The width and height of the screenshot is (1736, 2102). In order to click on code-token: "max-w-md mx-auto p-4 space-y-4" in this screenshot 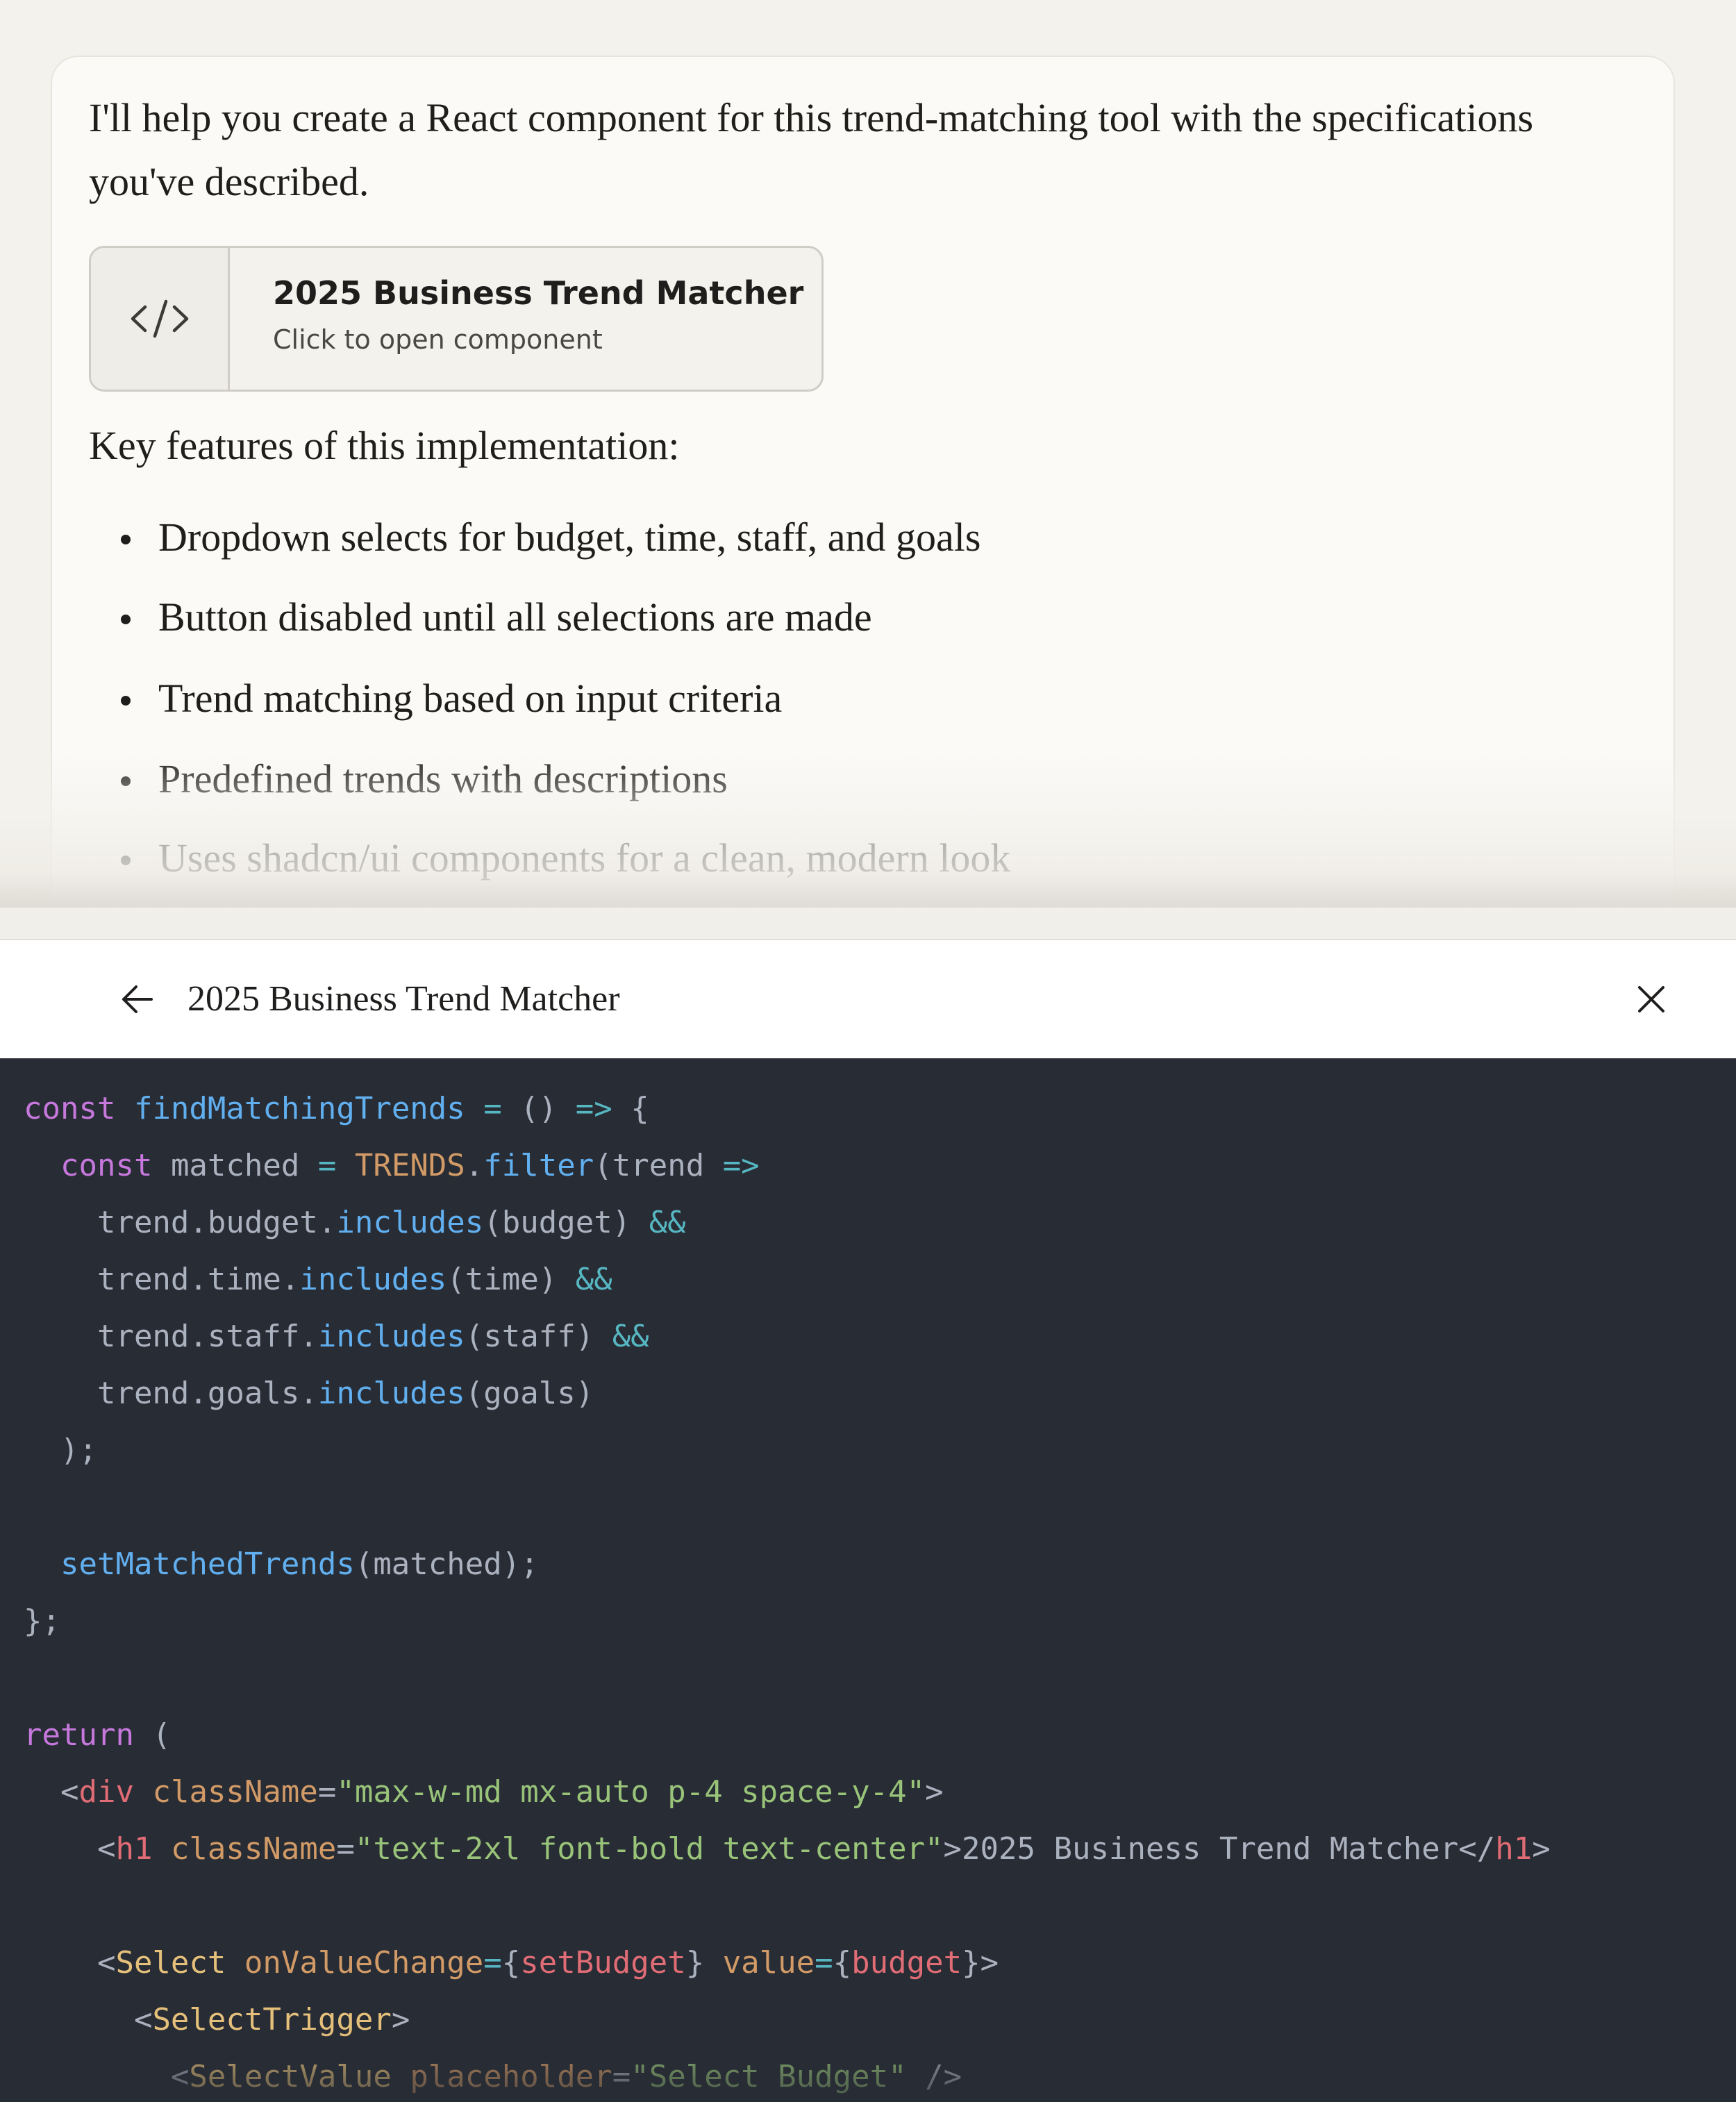, I will do `click(631, 1792)`.